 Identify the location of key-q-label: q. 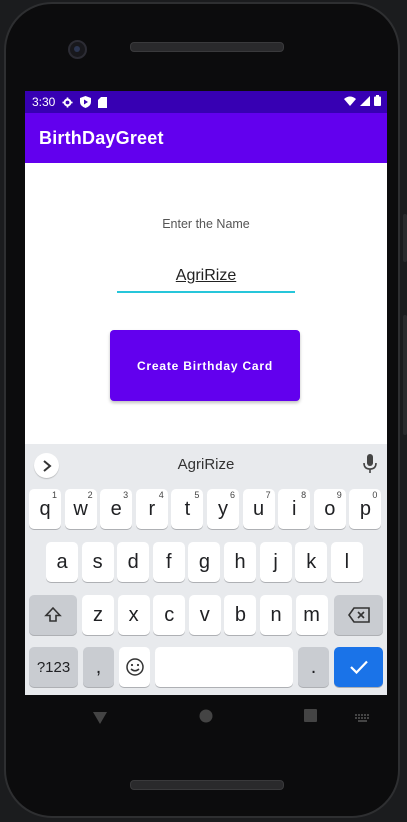
(45, 508).